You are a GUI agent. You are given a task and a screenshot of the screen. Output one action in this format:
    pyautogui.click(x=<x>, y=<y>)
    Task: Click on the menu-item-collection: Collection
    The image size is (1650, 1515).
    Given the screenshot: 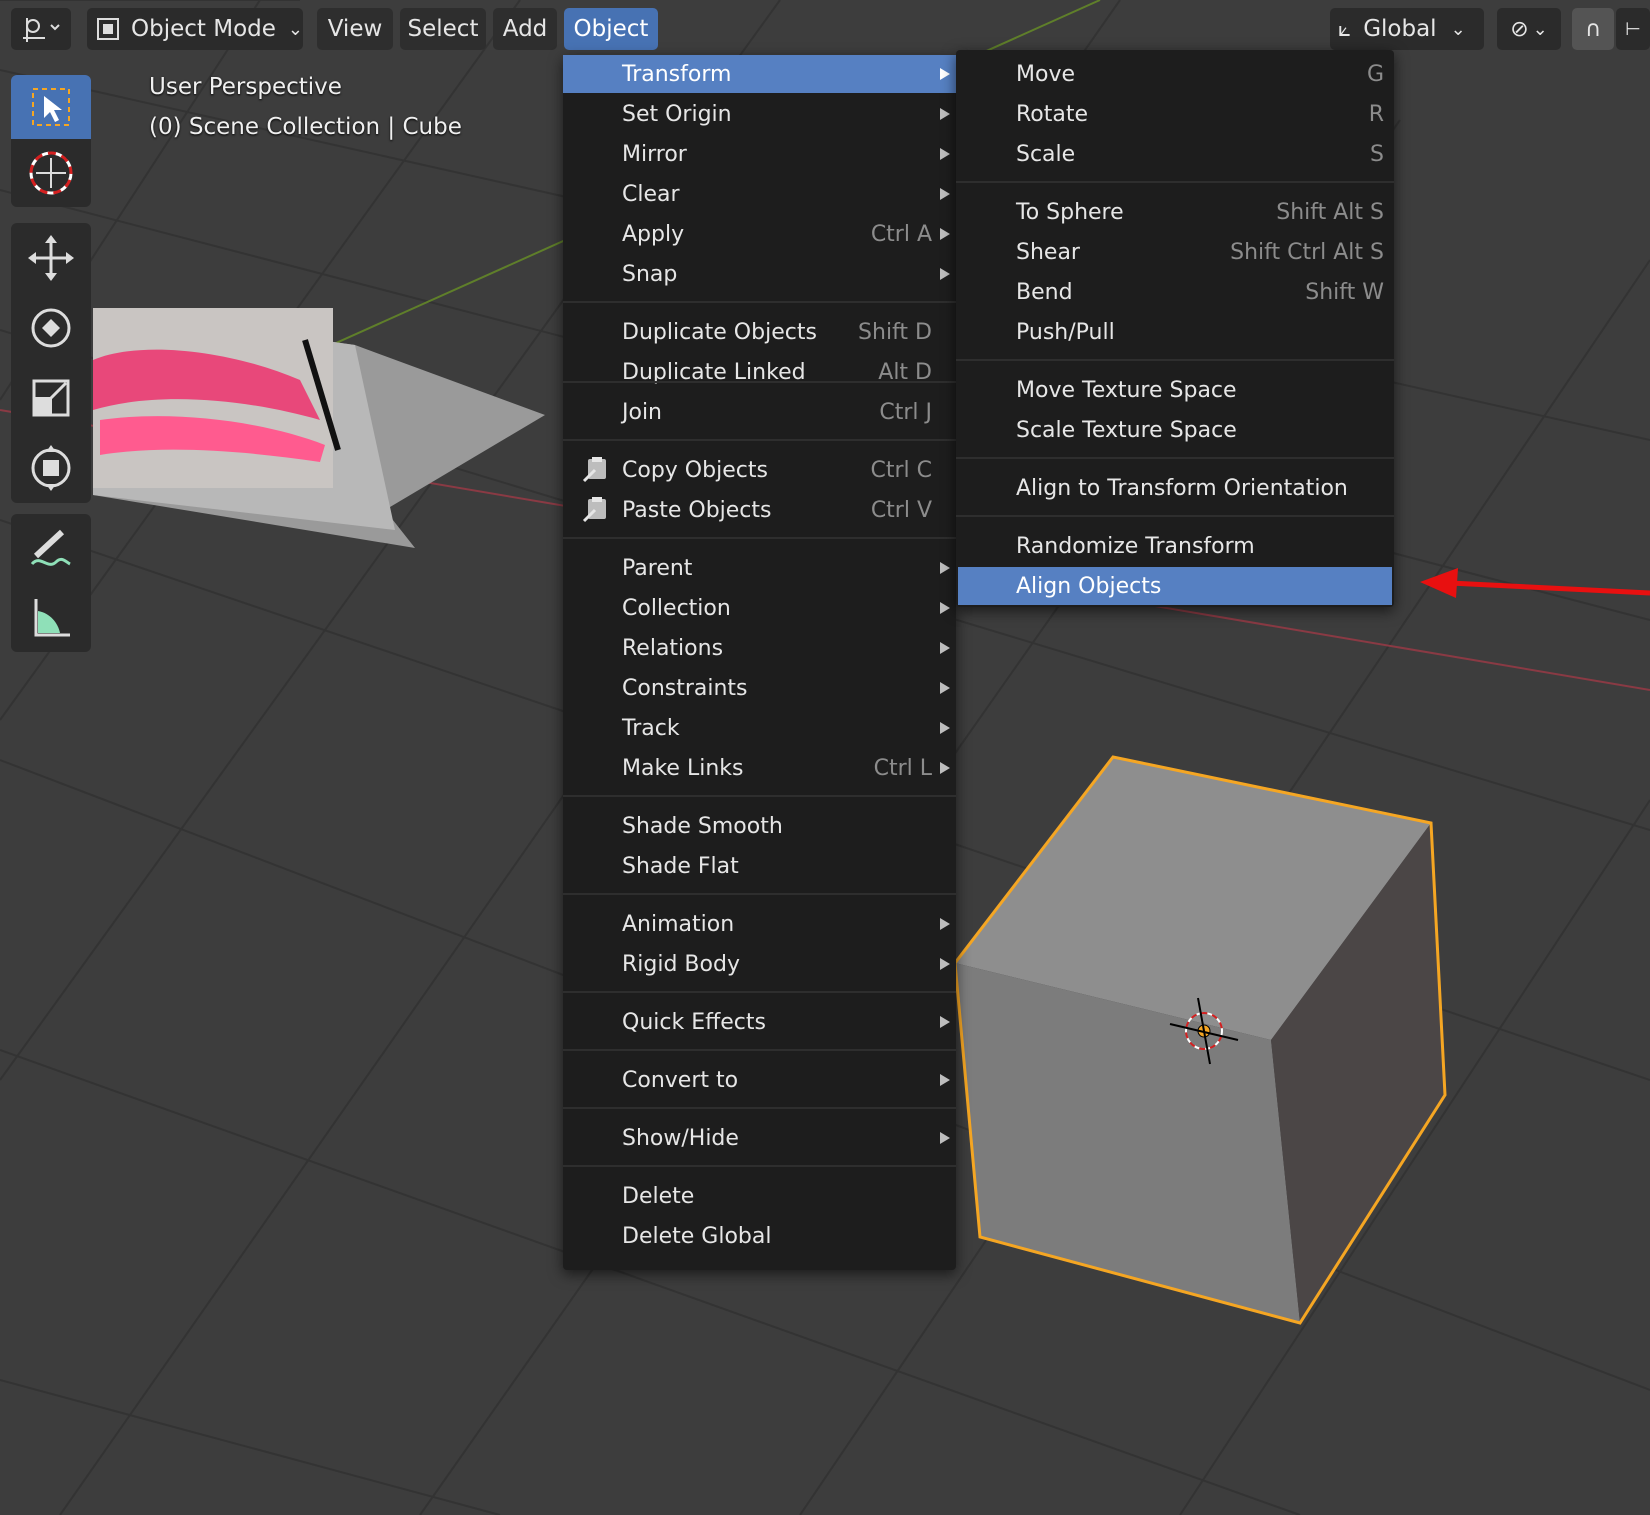 What is the action you would take?
    pyautogui.click(x=759, y=608)
    